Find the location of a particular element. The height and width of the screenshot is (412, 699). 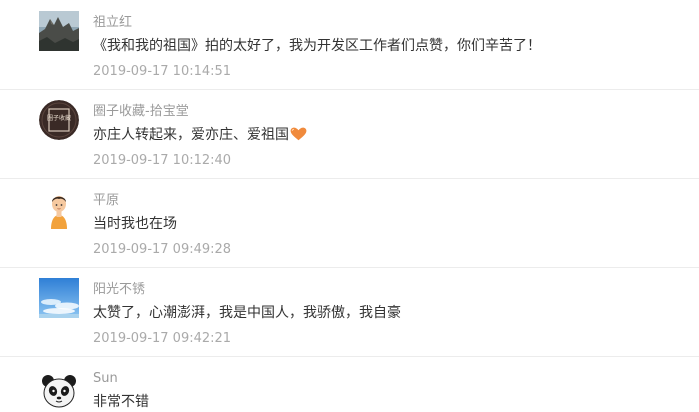

username: 阳光不锈 is located at coordinates (119, 289).